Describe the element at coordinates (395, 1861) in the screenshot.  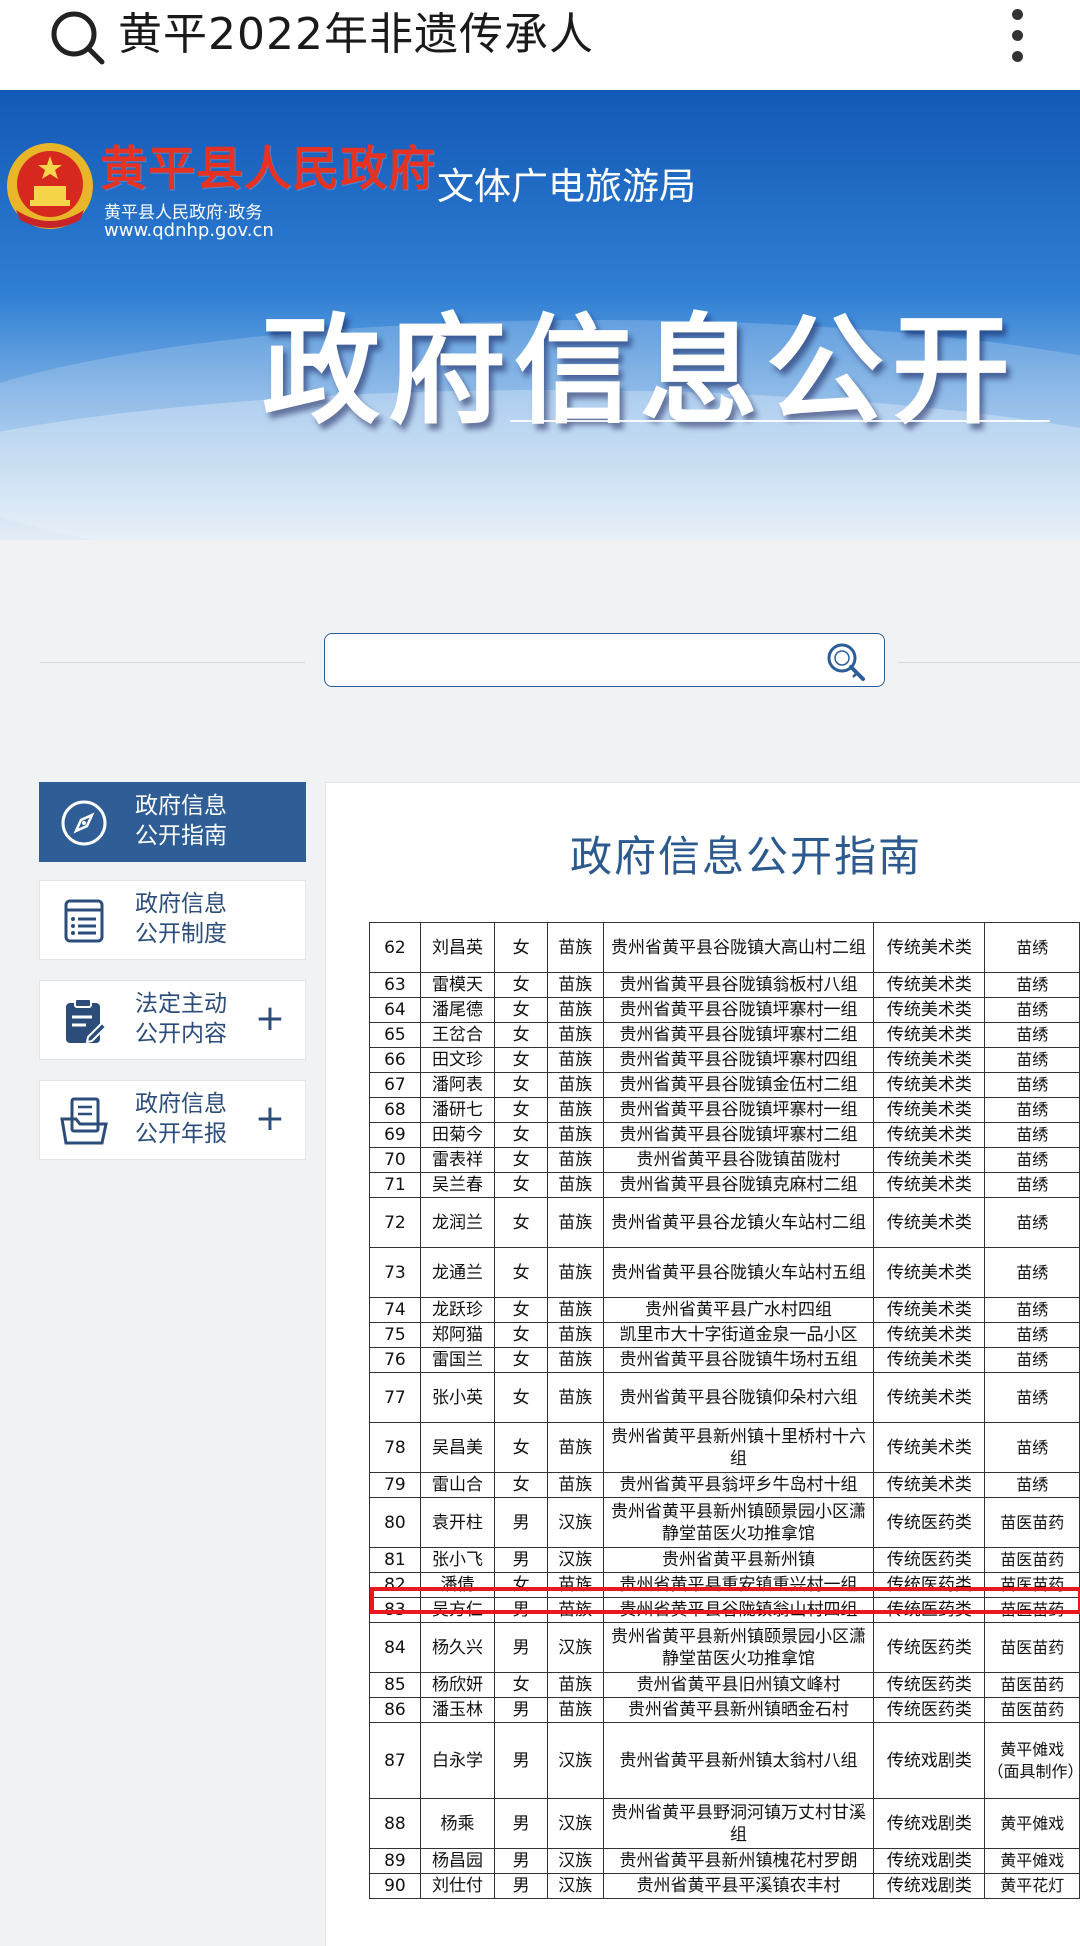
I see `cell-no: 89` at that location.